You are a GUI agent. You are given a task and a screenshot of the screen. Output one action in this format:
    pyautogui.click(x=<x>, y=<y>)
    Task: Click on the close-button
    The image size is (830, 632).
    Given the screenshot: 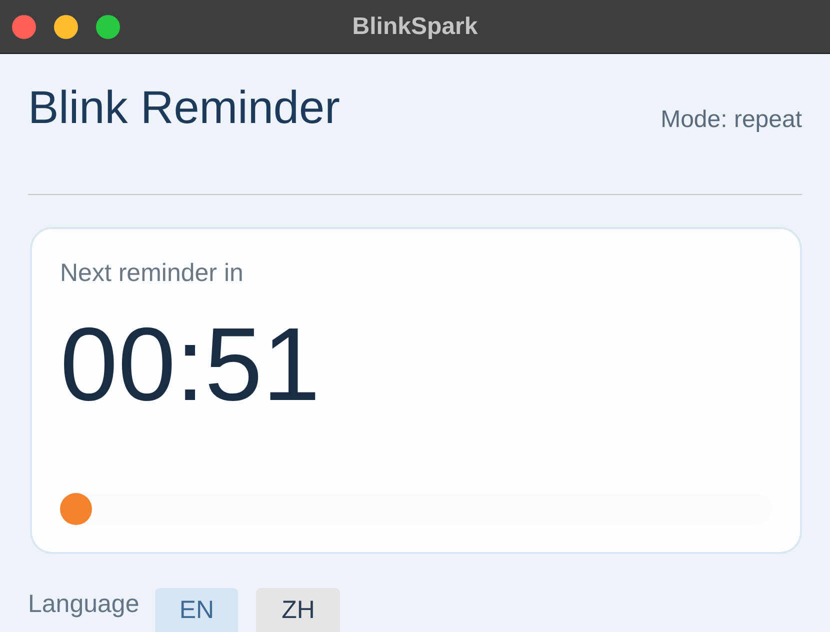 What is the action you would take?
    pyautogui.click(x=24, y=26)
    